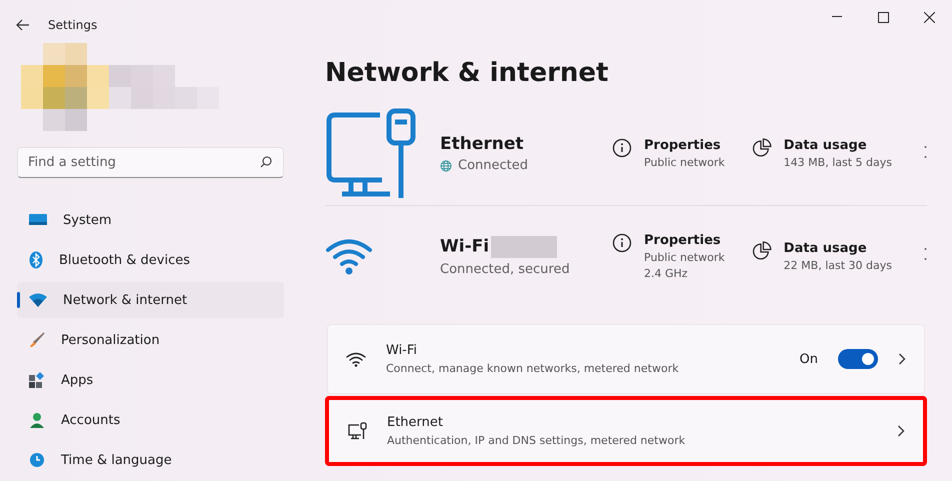 This screenshot has width=952, height=481. I want to click on redacted-network-name, so click(524, 247).